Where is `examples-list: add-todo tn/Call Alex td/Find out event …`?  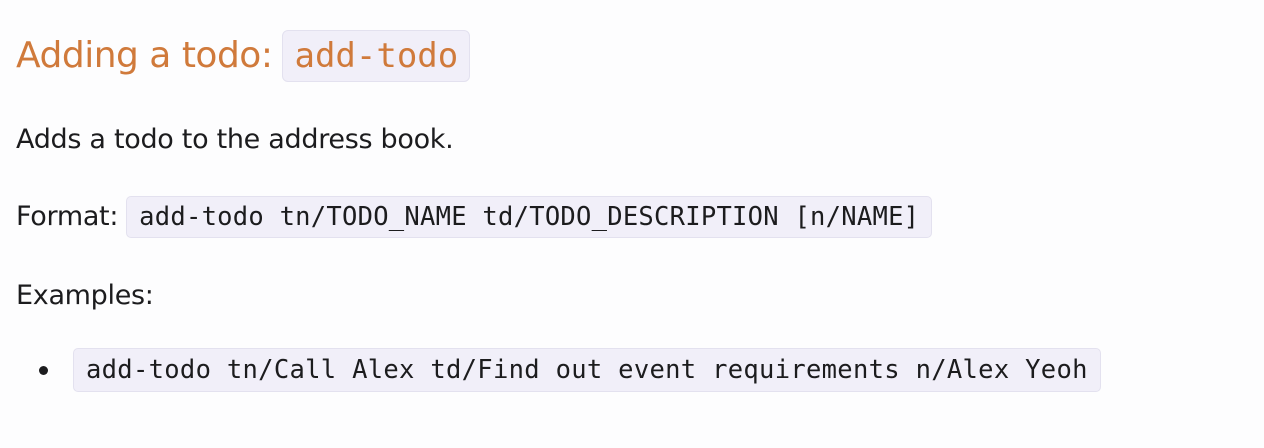
examples-list: add-todo tn/Call Alex td/Find out event … is located at coordinates (550, 370).